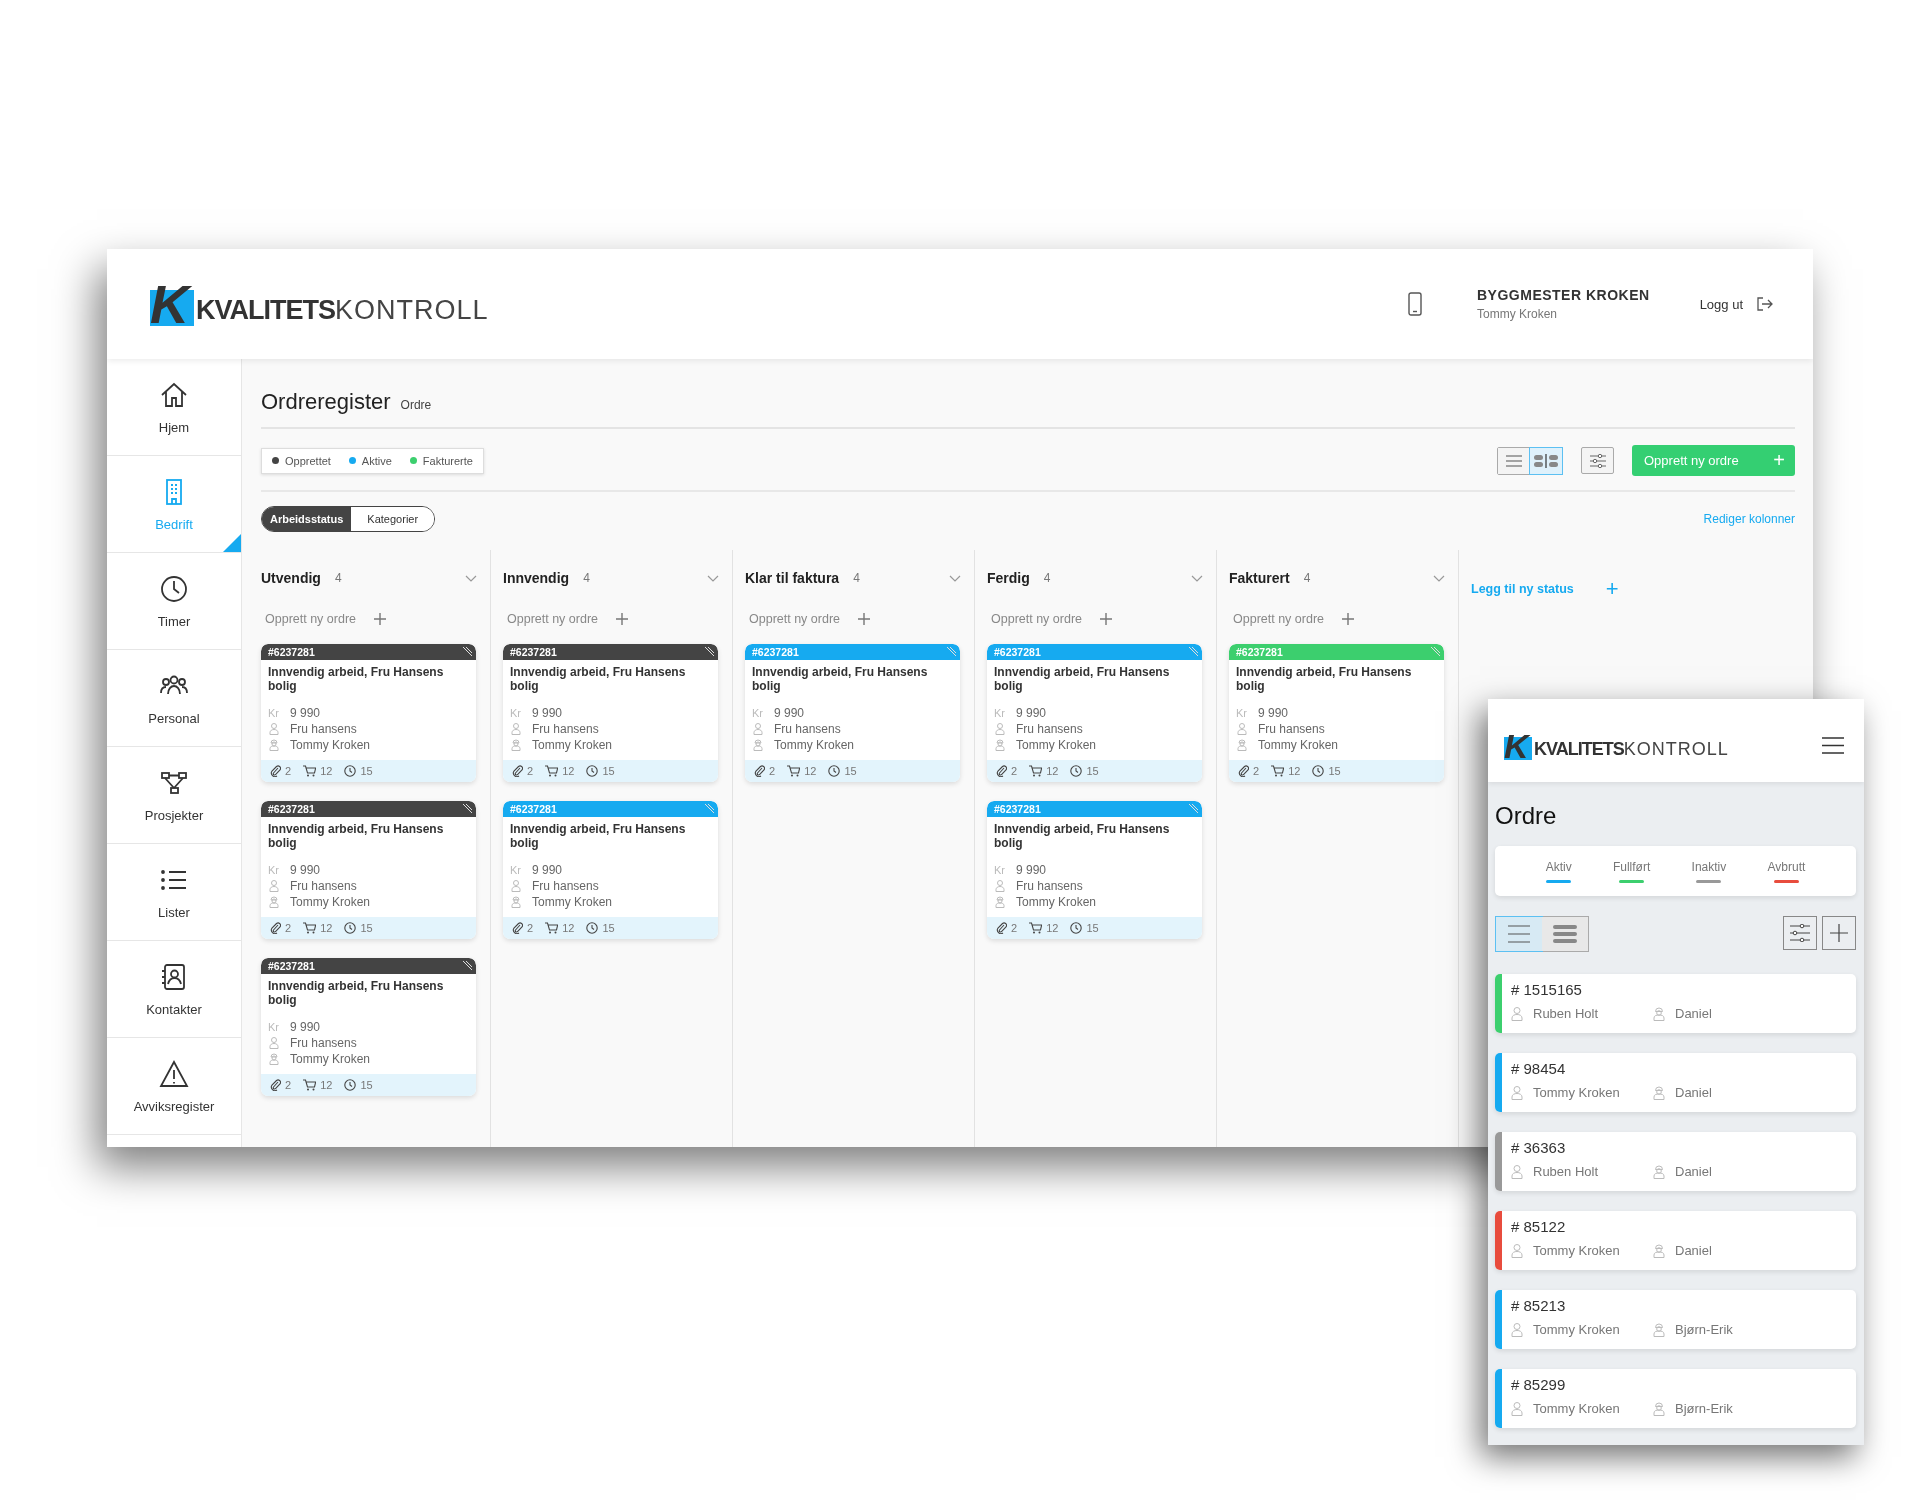 The width and height of the screenshot is (1920, 1500). I want to click on sidebar-item: Hjem, so click(174, 407).